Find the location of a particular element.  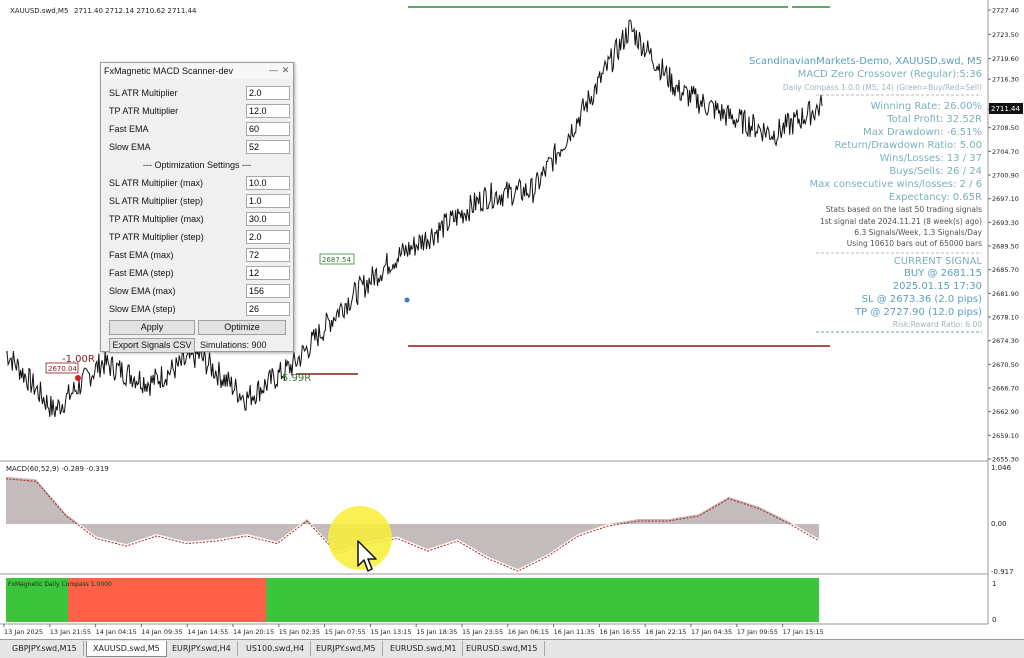

current-signal: BUY @ 2681.15 is located at coordinates (943, 273).